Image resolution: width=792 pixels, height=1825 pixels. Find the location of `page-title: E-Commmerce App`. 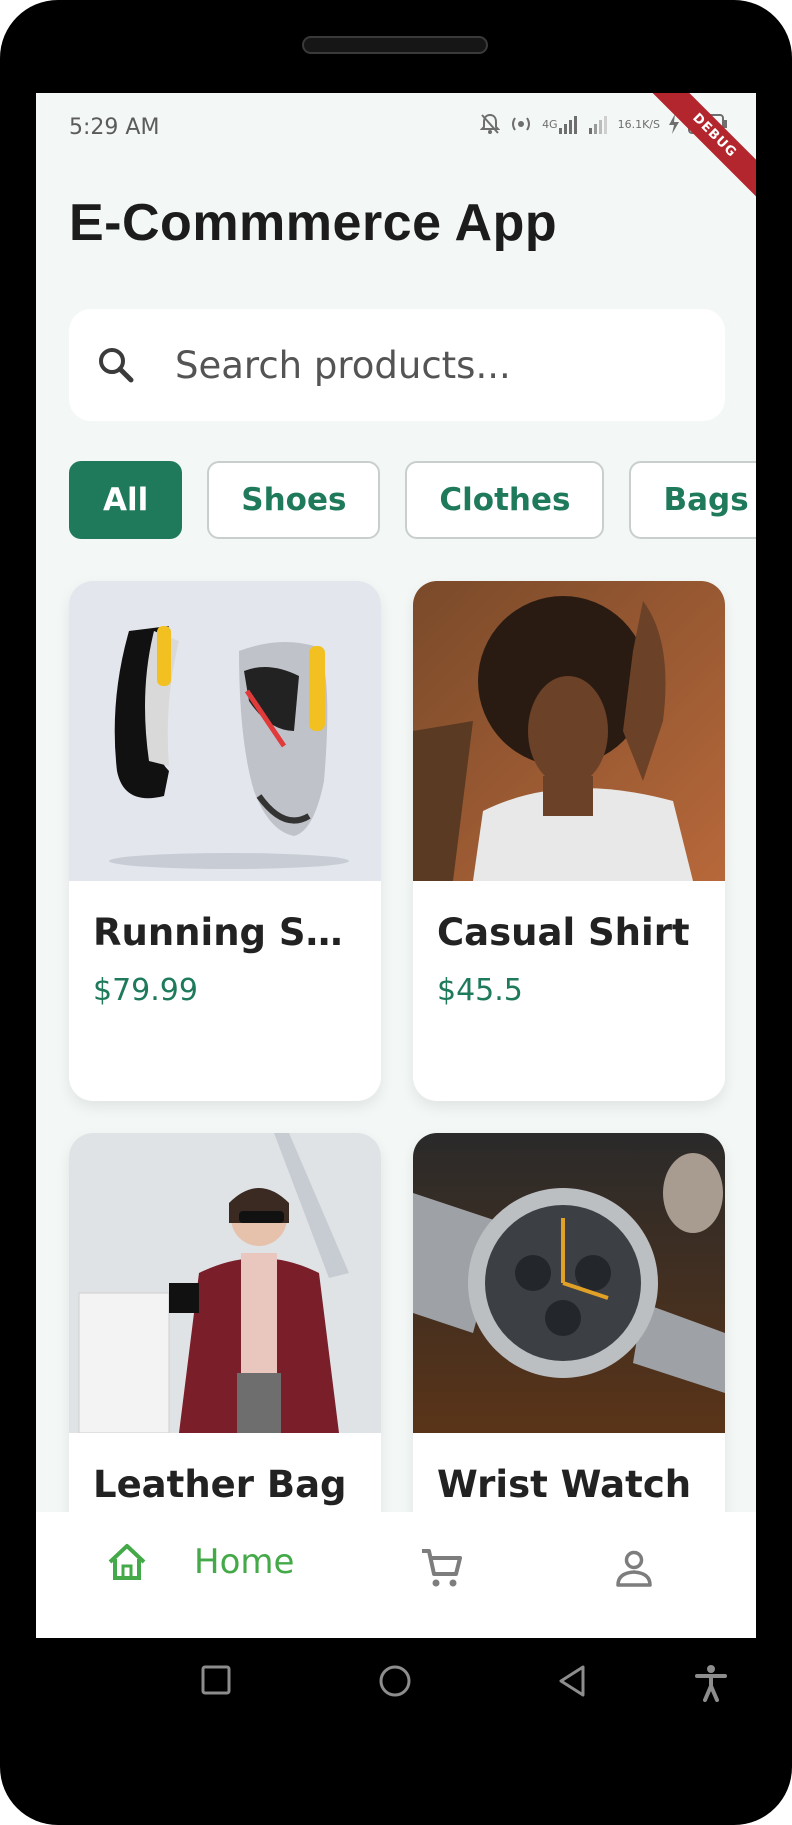

page-title: E-Commmerce App is located at coordinates (313, 223).